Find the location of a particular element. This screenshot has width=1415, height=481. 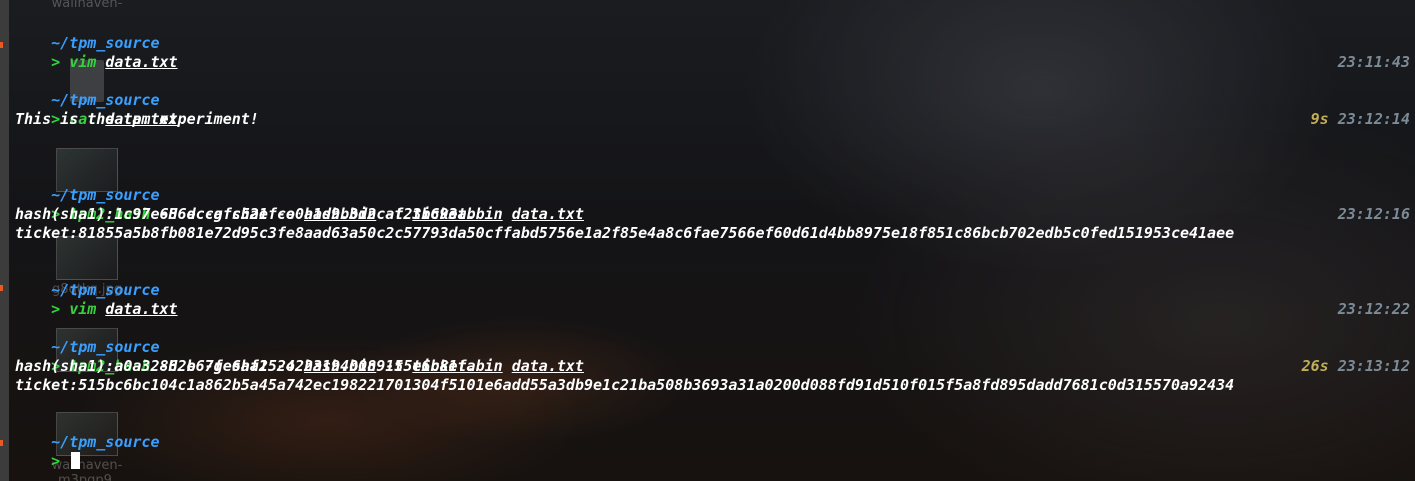

prompt-line: ~/tpm_source 23:12:22 is located at coordinates (712, 290).